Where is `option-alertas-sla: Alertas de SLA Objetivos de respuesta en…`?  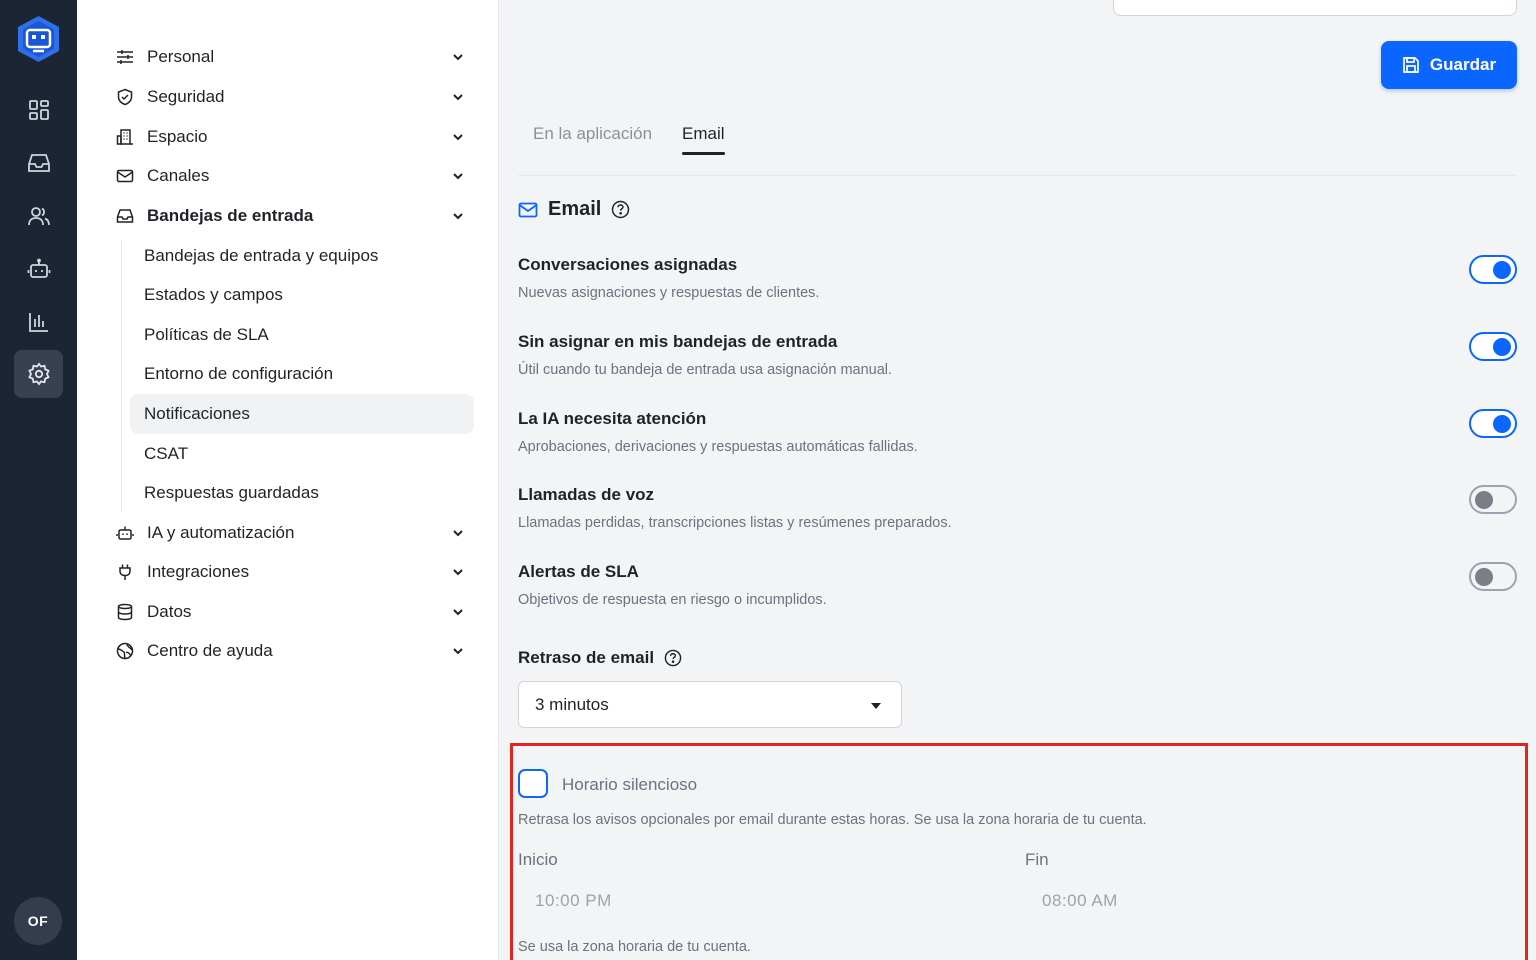
option-alertas-sla: Alertas de SLA Objetivos de respuesta en… is located at coordinates (1017, 597).